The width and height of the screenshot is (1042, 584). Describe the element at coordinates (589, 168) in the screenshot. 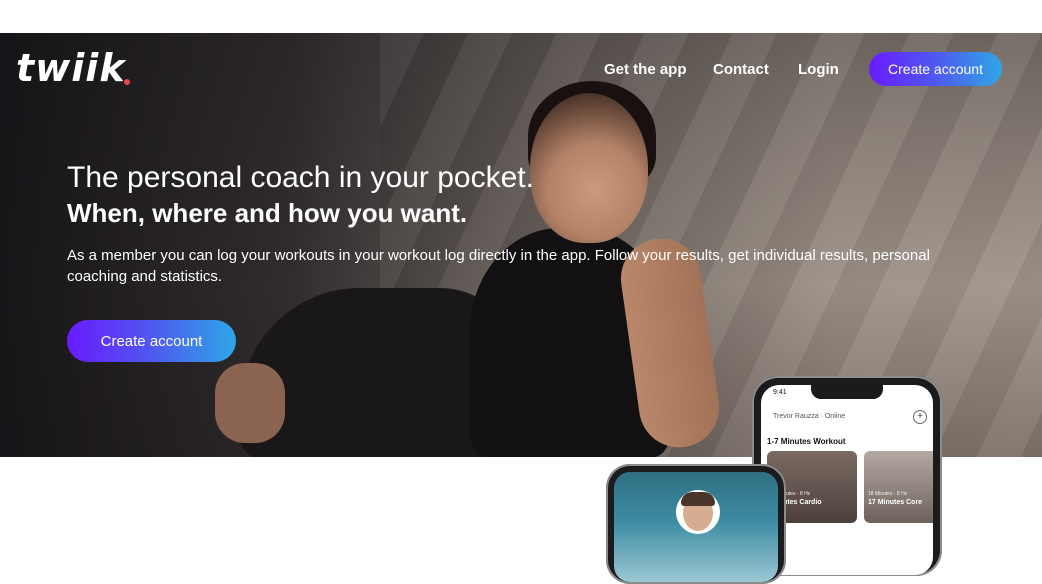

I see `hero-photo-face` at that location.